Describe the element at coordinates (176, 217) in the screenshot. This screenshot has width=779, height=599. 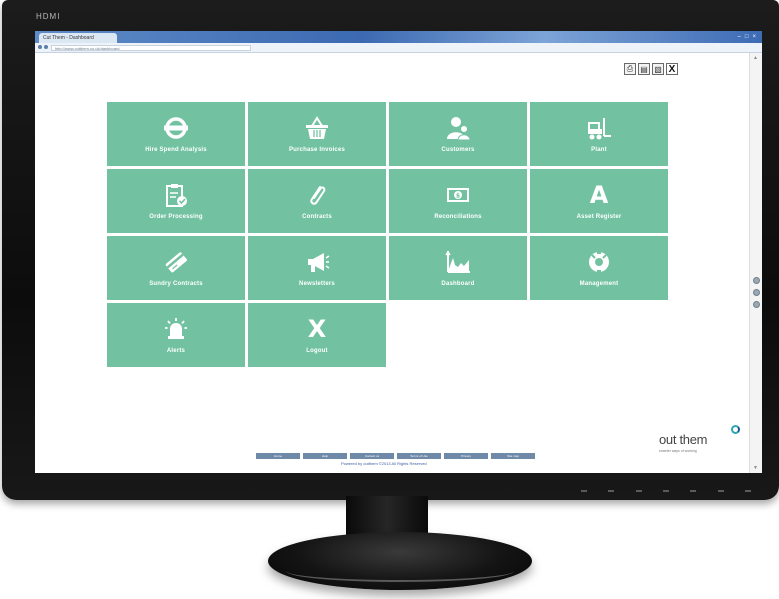
I see `tile-label: Order Processing` at that location.